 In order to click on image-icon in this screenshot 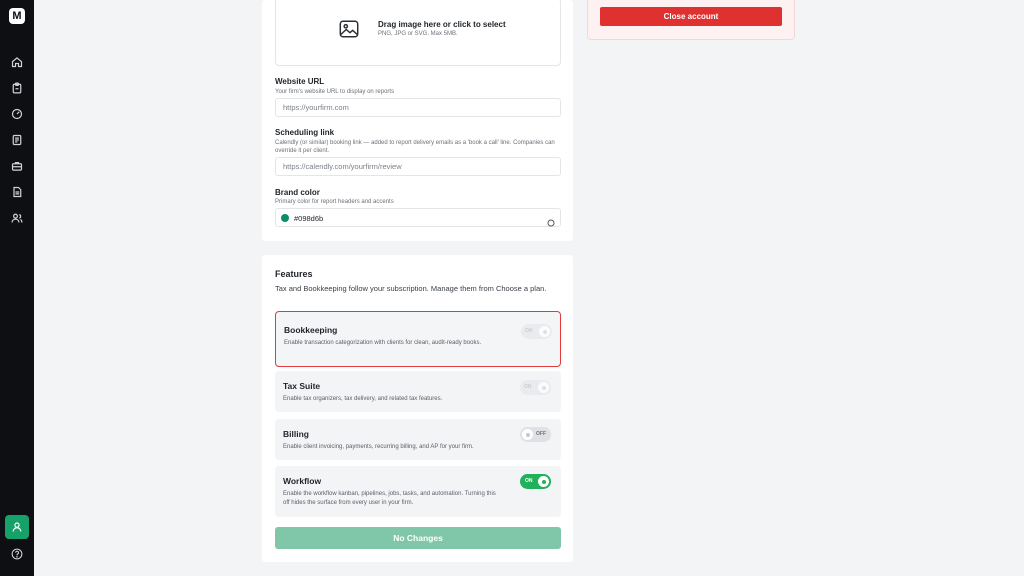, I will do `click(349, 29)`.